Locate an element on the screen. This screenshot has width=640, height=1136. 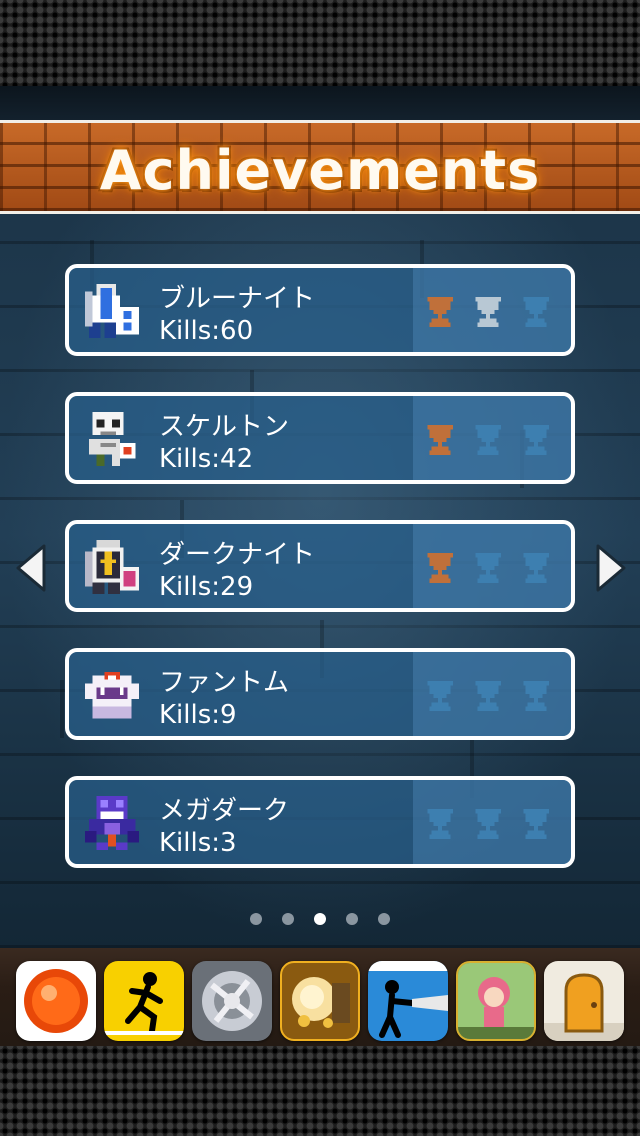
silver-trophy-icon is located at coordinates (488, 312).